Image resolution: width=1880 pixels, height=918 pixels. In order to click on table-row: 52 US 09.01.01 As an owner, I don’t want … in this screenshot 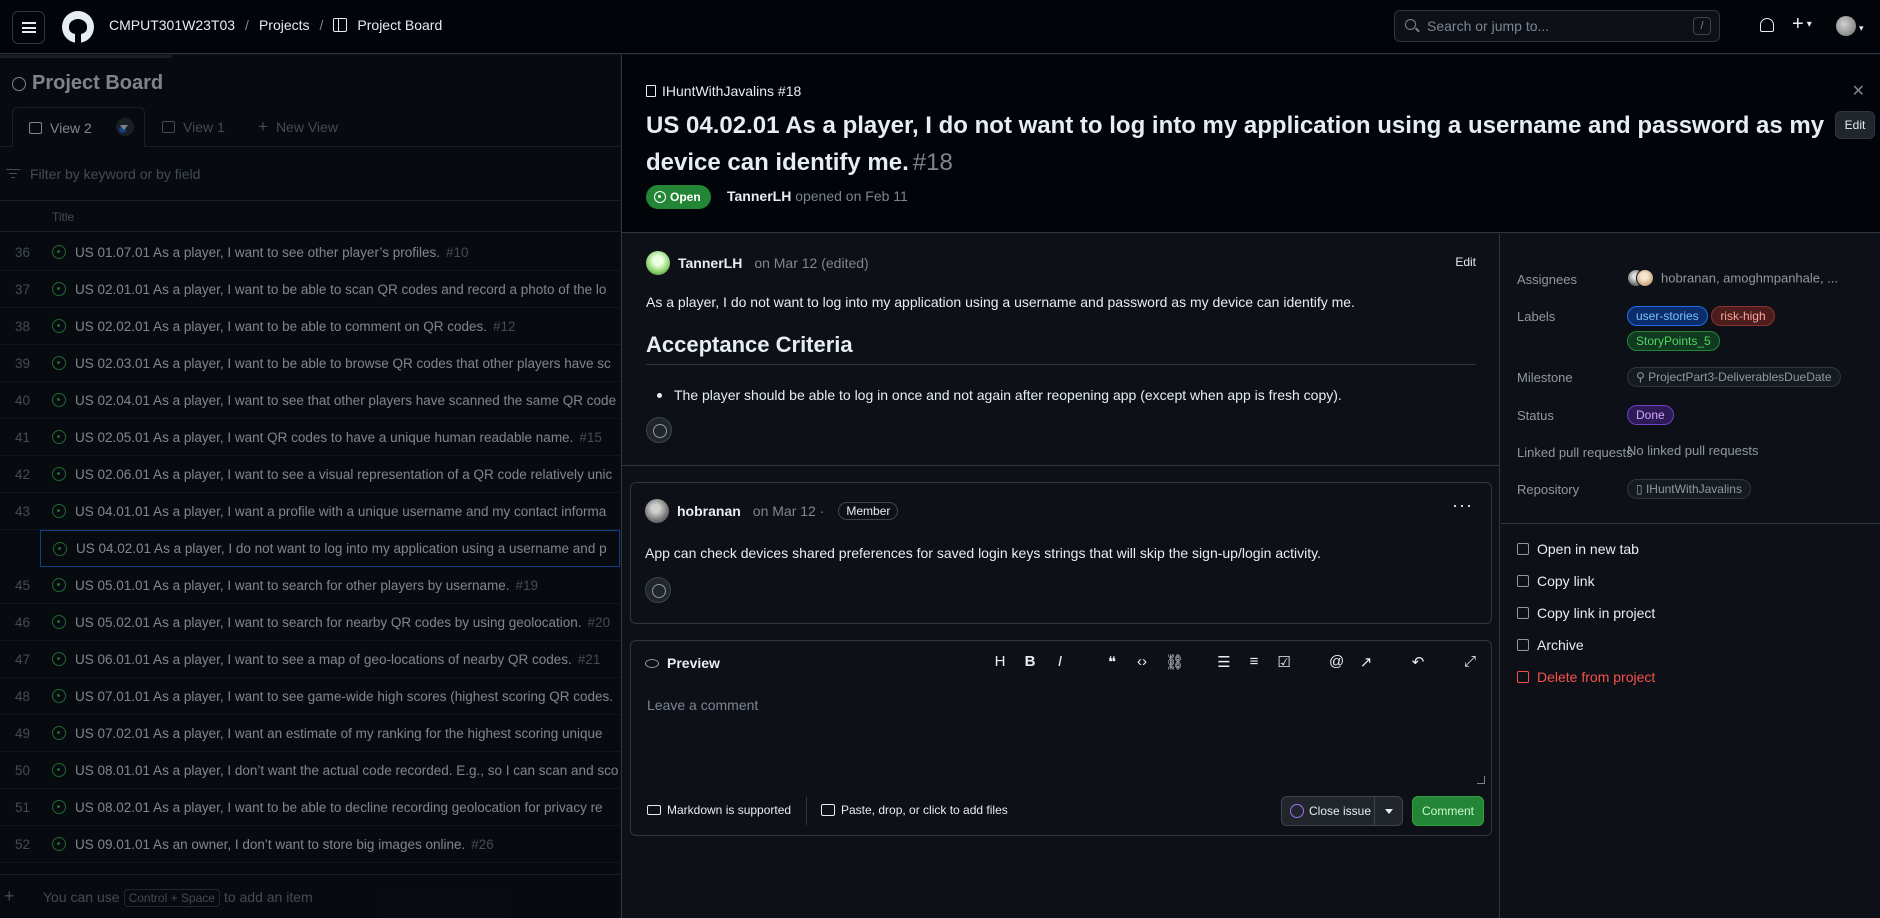, I will do `click(310, 844)`.